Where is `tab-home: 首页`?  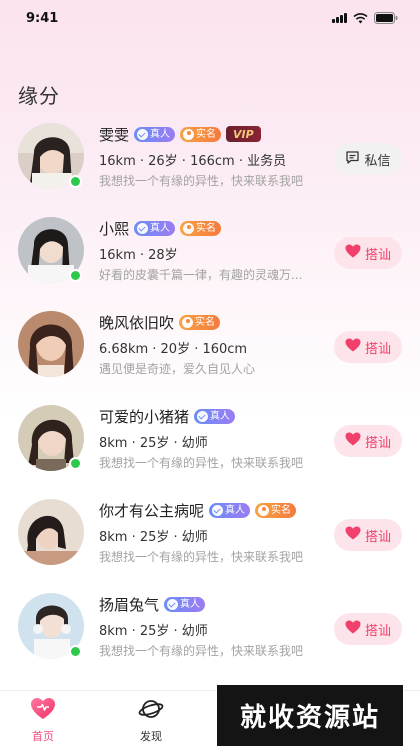 tab-home: 首页 is located at coordinates (43, 720).